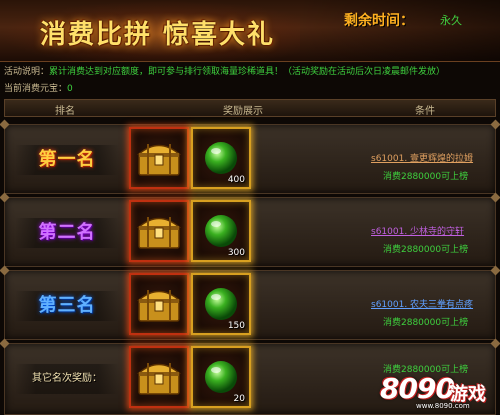 This screenshot has width=500, height=415. What do you see at coordinates (379, 21) in the screenshot?
I see `remaining-time-label: 剩余时间：` at bounding box center [379, 21].